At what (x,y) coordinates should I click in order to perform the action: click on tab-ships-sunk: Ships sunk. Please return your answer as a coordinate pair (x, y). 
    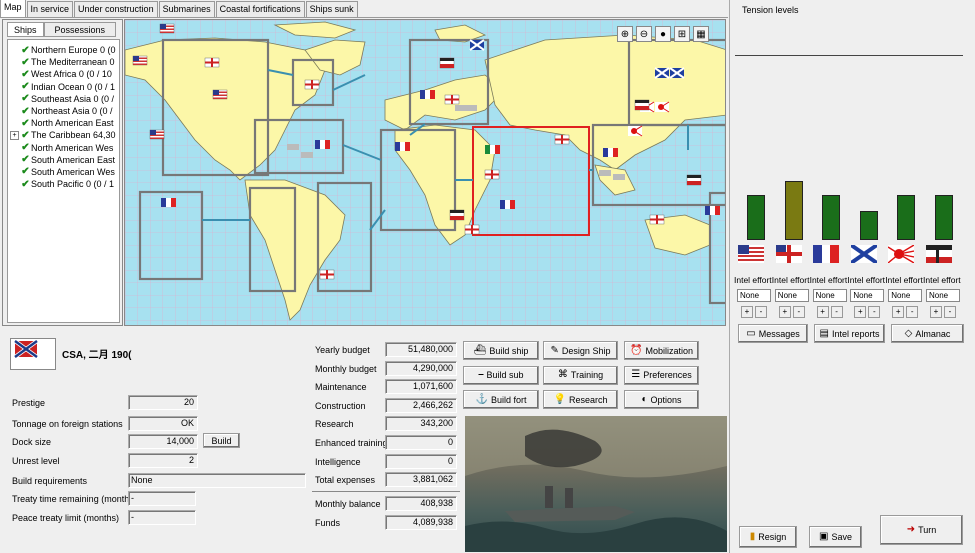
    Looking at the image, I should click on (331, 9).